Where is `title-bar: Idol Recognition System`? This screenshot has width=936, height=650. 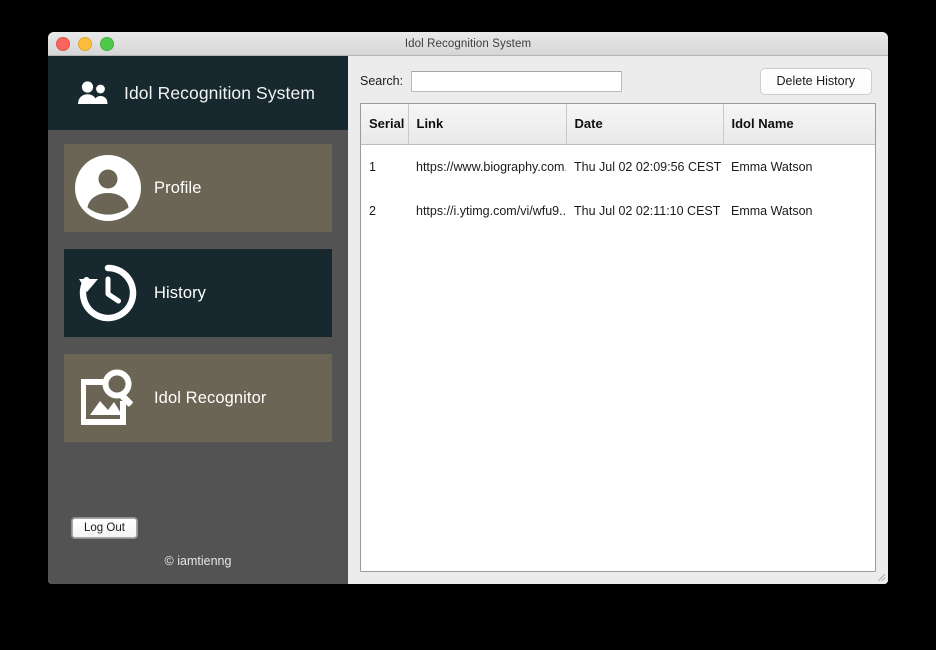
title-bar: Idol Recognition System is located at coordinates (468, 44).